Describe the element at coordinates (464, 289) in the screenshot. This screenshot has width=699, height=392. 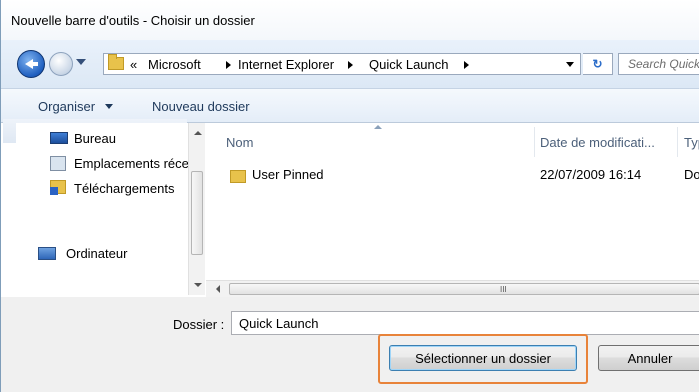
I see `scrollbar-thumb: III` at that location.